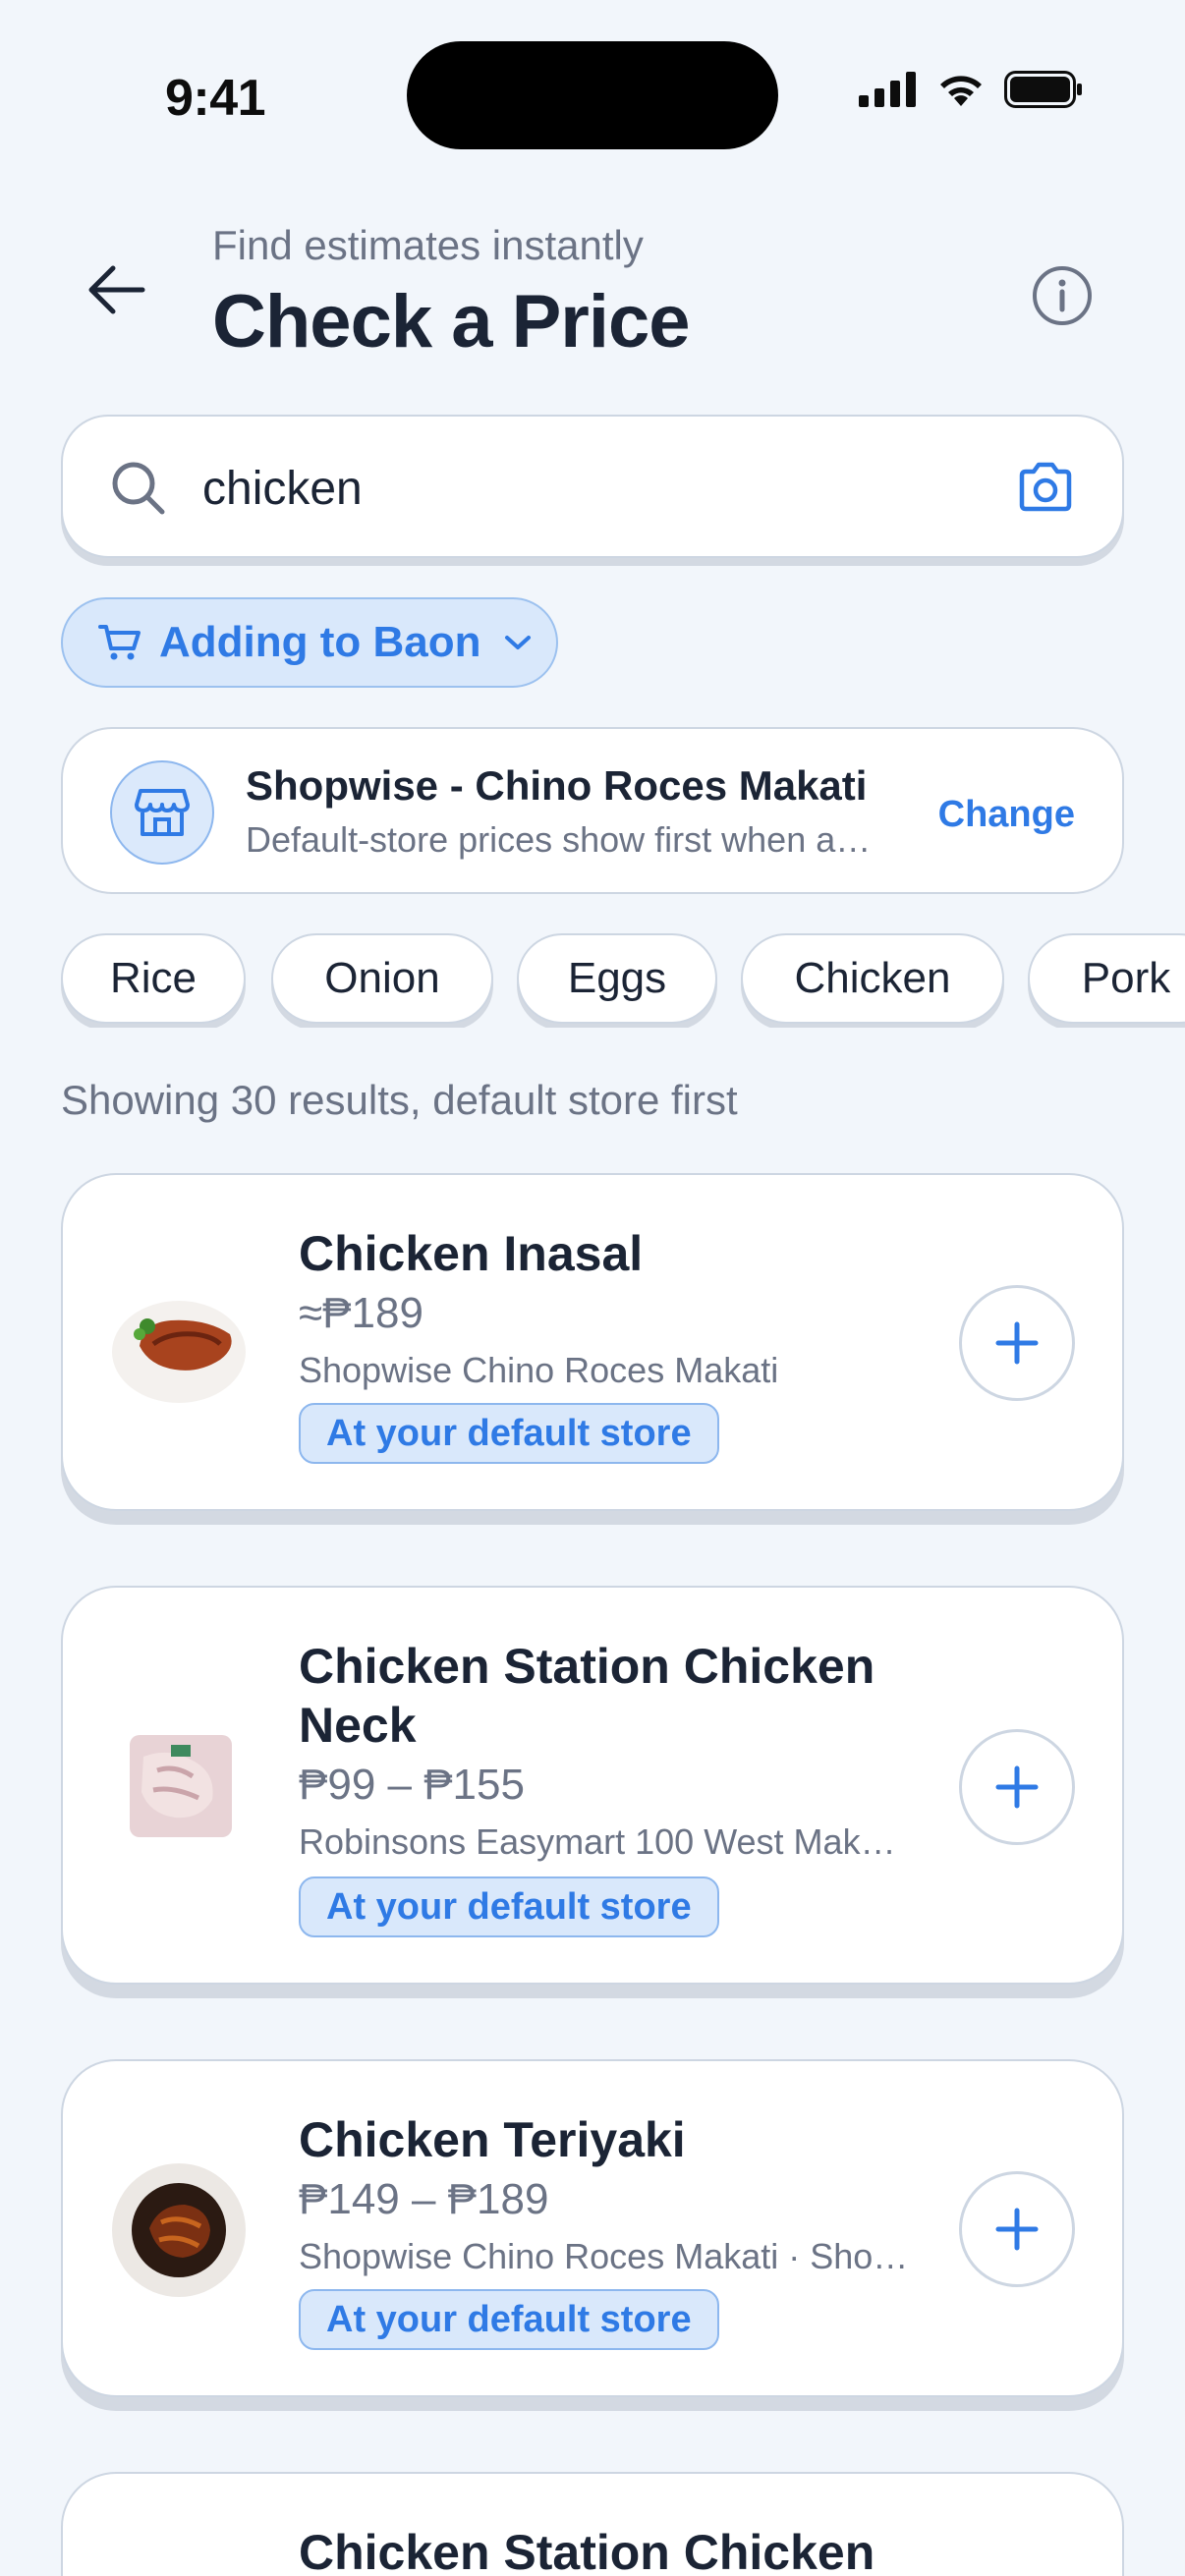  I want to click on dynamic-island, so click(592, 95).